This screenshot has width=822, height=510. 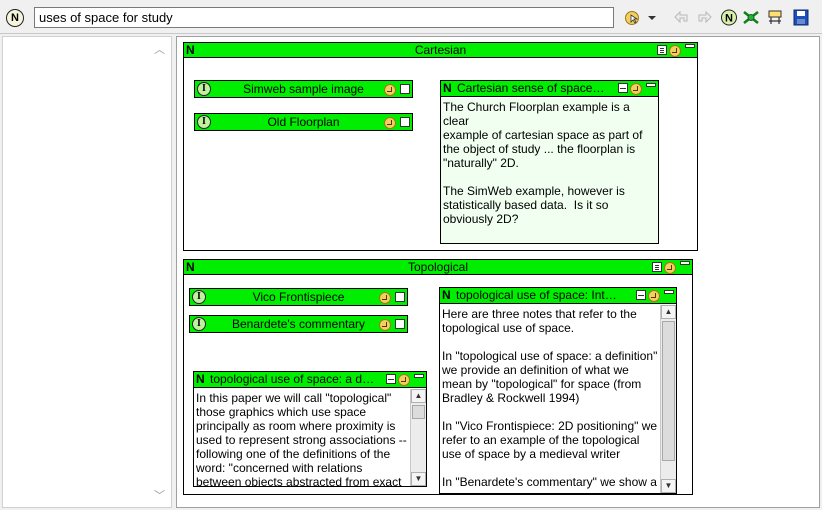 I want to click on back-icon, so click(x=681, y=17).